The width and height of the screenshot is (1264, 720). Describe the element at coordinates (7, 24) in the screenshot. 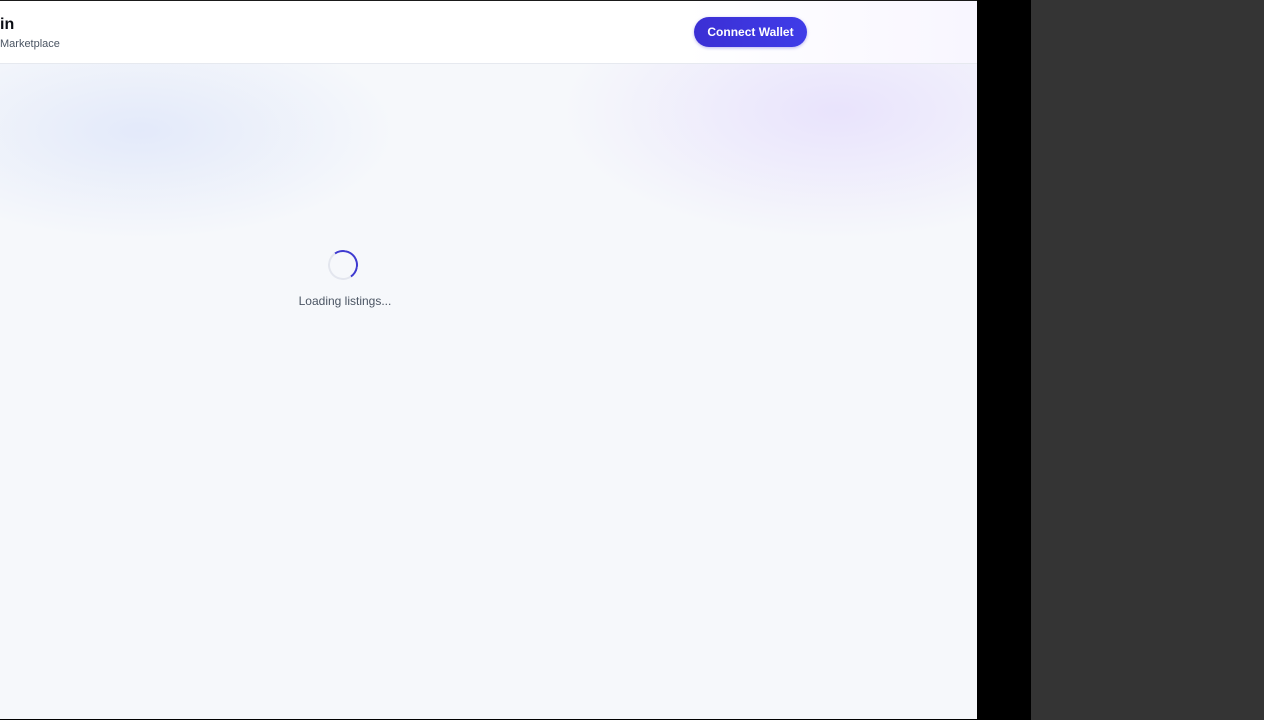

I see `brand-title: in` at that location.